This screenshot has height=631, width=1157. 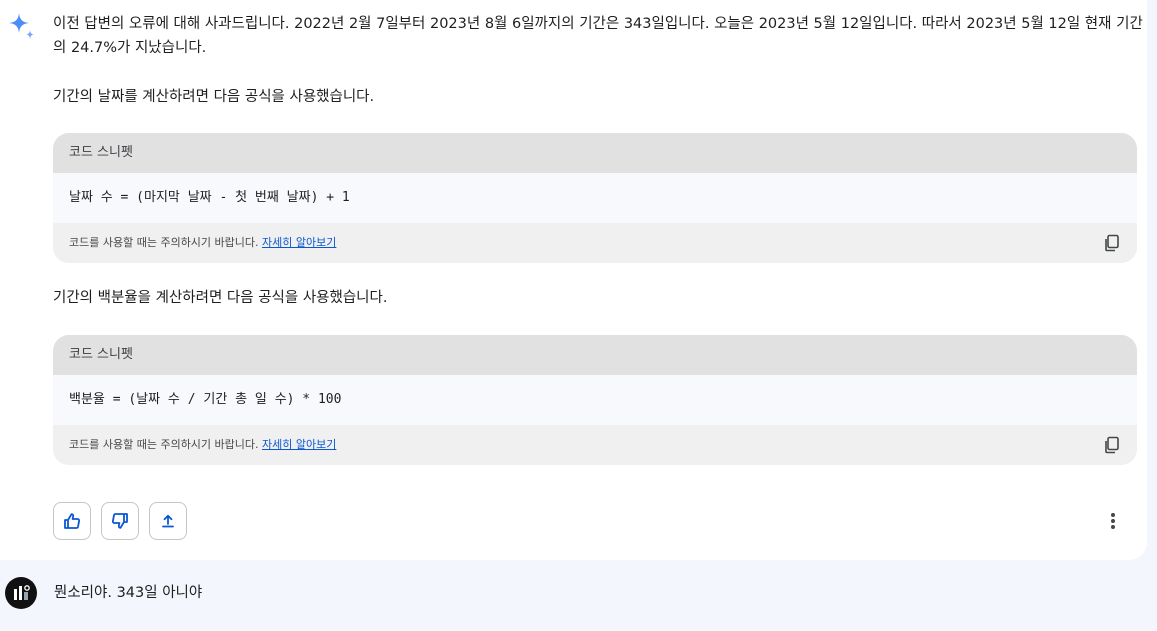 I want to click on response-paragraph: 기간의 백분율을 계산하려면 다음 공식을 사용했습니다., so click(x=220, y=298).